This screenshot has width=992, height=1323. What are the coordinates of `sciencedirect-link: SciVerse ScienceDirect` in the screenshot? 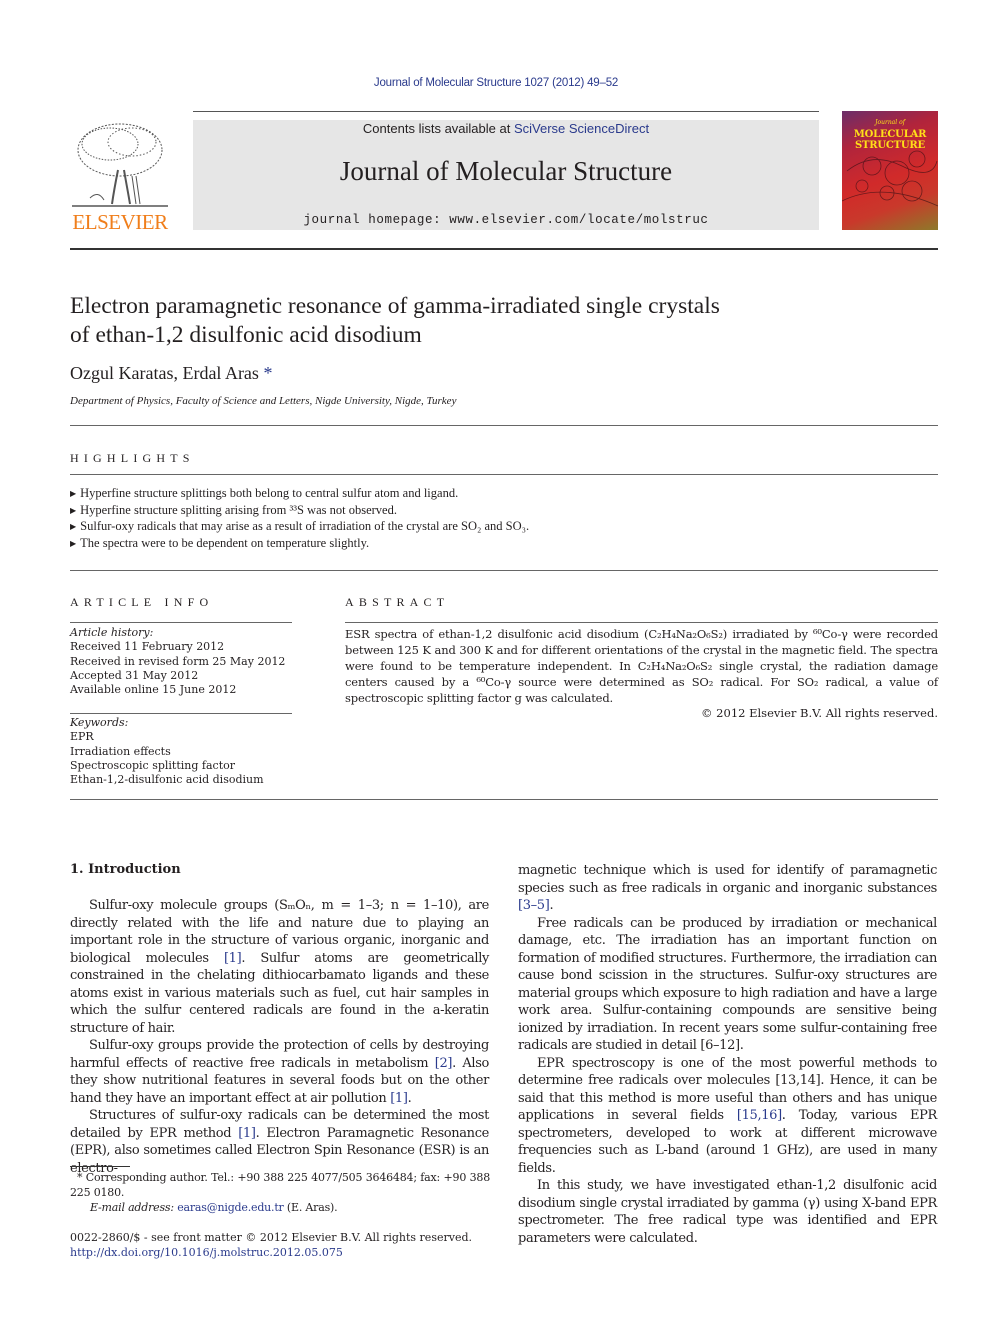 It's located at (581, 128).